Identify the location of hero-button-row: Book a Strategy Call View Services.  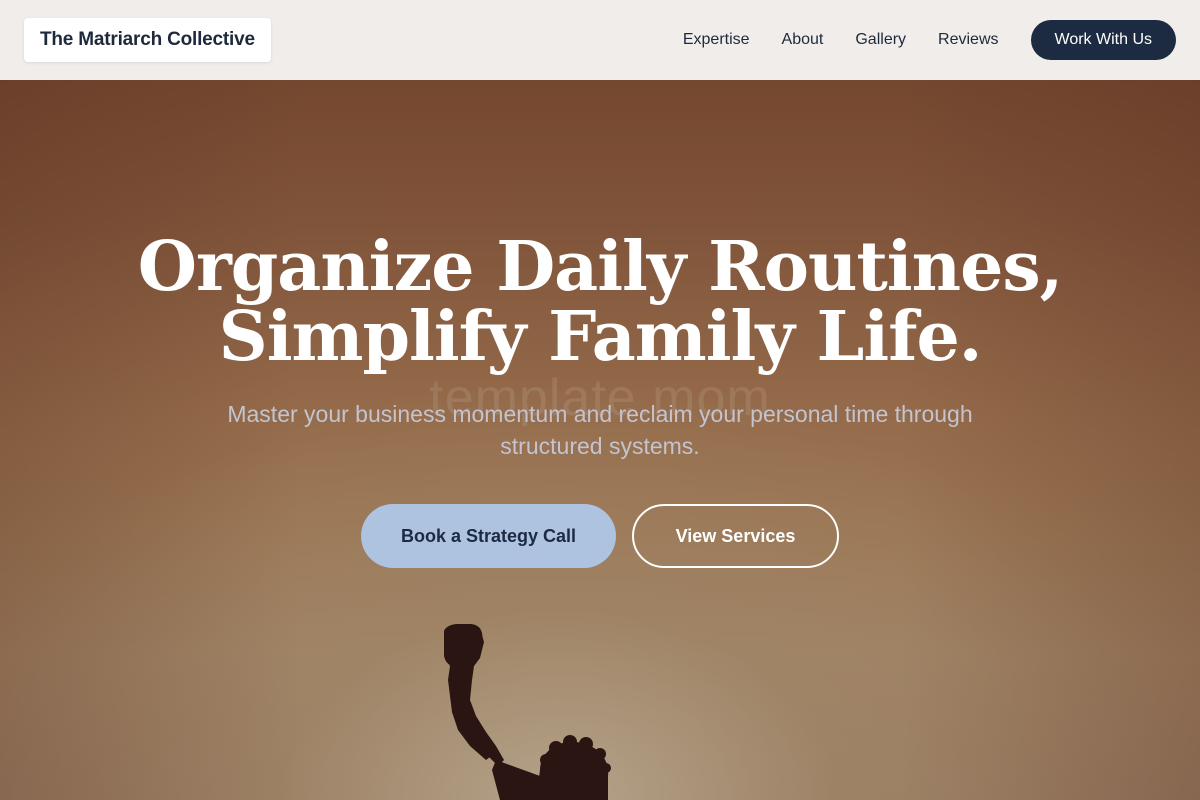
(600, 536).